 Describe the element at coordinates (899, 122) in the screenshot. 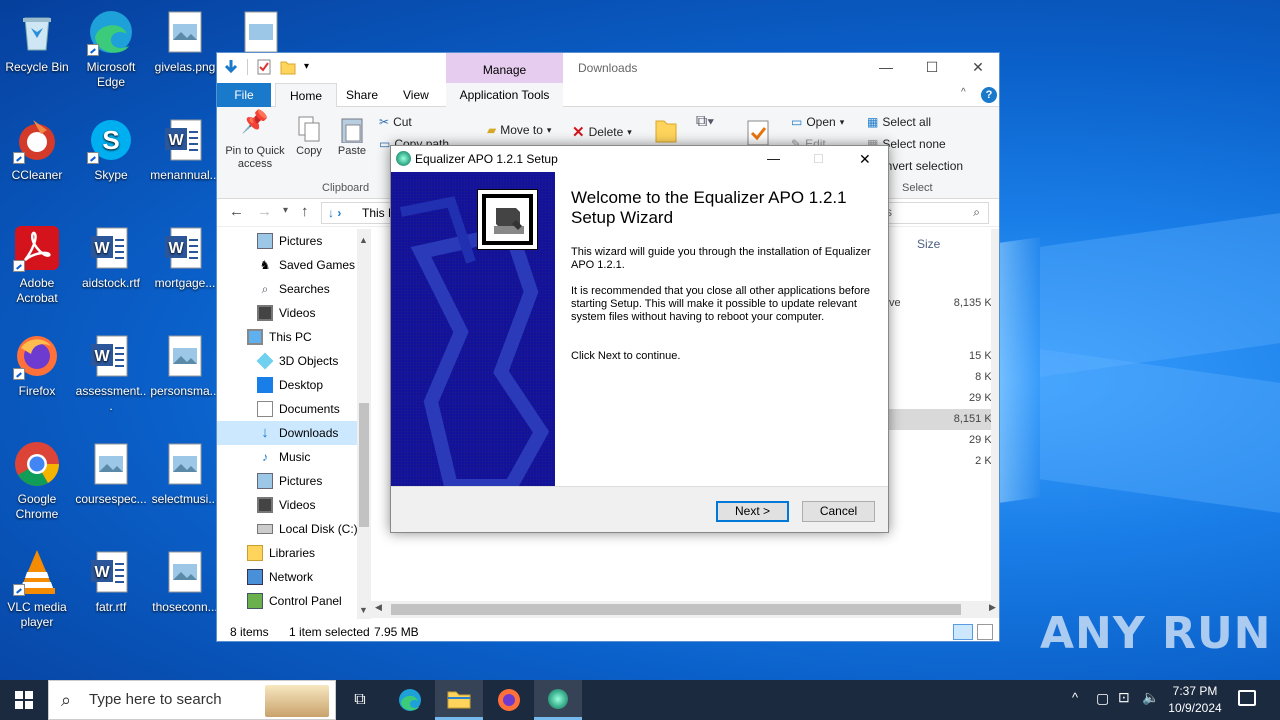

I see `select-all-button: ▦ Select all` at that location.